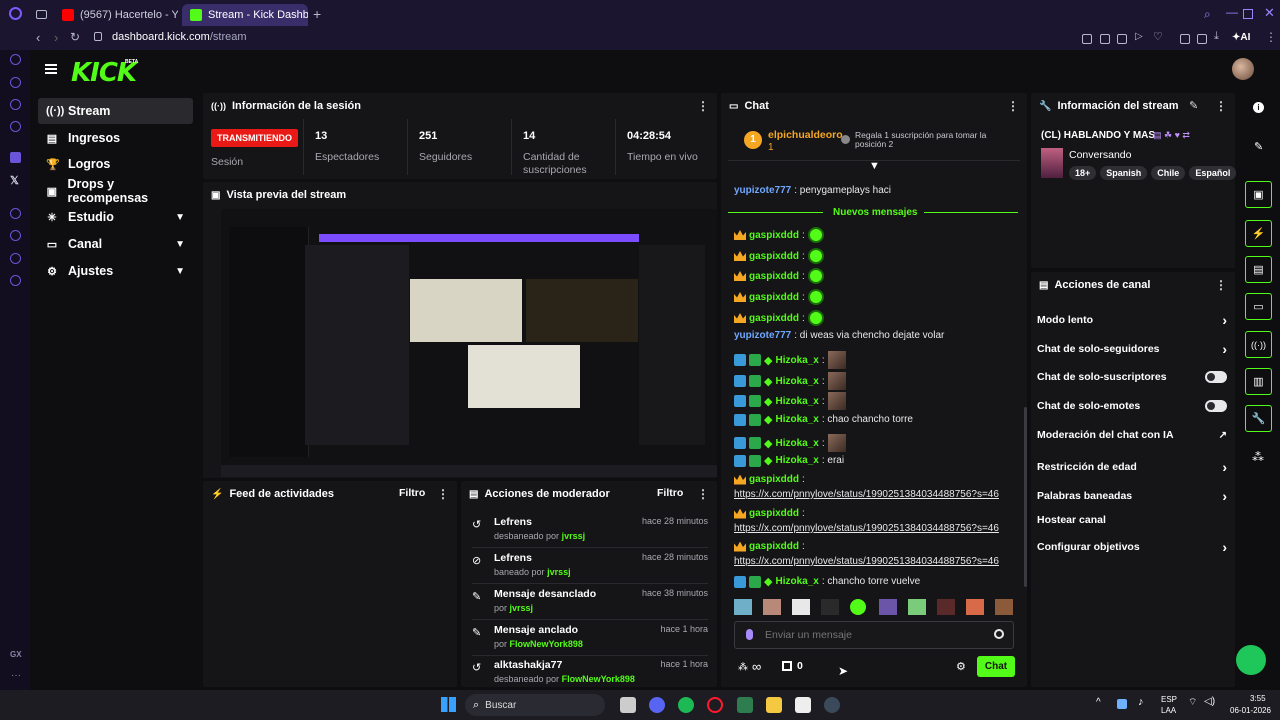  What do you see at coordinates (1132, 547) in the screenshot?
I see `channel-action-configurar-objetivos: Configurar objetivos ›` at bounding box center [1132, 547].